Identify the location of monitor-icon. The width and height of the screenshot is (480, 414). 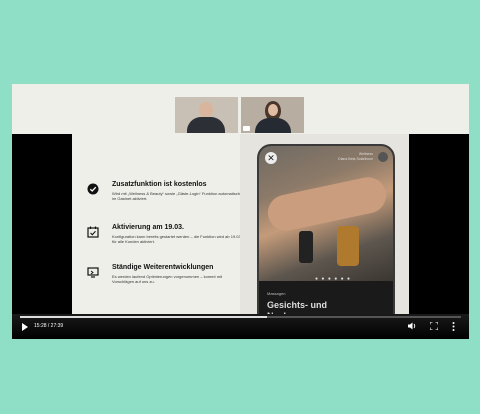
(93, 272).